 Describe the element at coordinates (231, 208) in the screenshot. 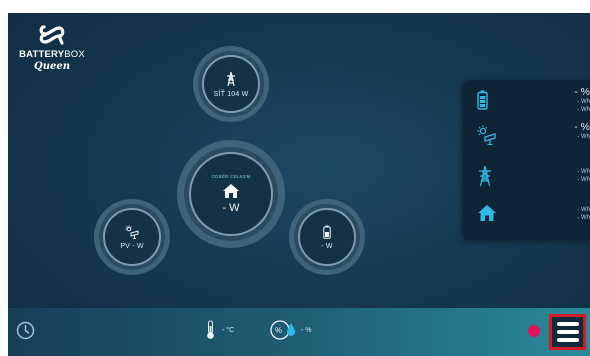

I see `home-power-value: - W` at that location.